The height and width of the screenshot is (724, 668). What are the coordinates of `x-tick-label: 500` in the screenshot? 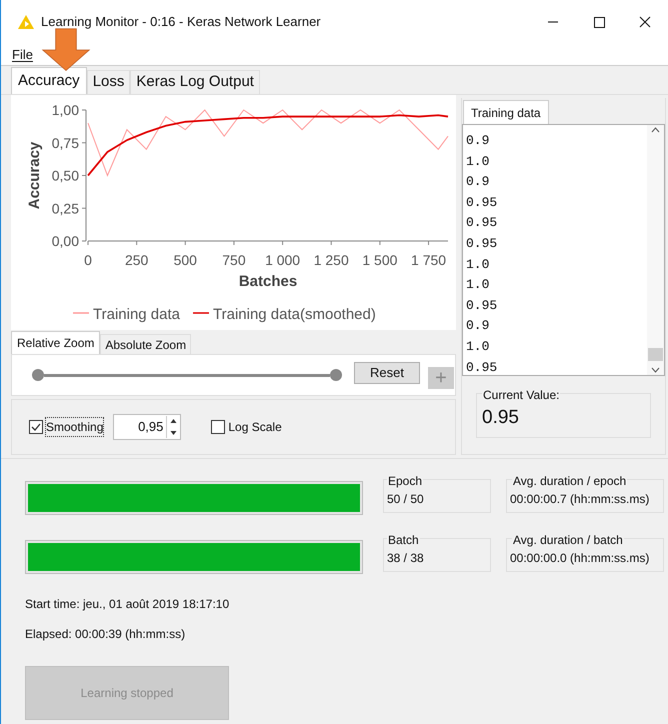 It's located at (185, 260).